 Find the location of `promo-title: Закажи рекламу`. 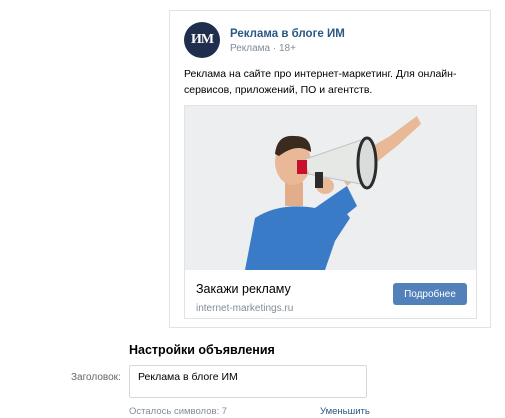

promo-title: Закажи рекламу is located at coordinates (243, 289).